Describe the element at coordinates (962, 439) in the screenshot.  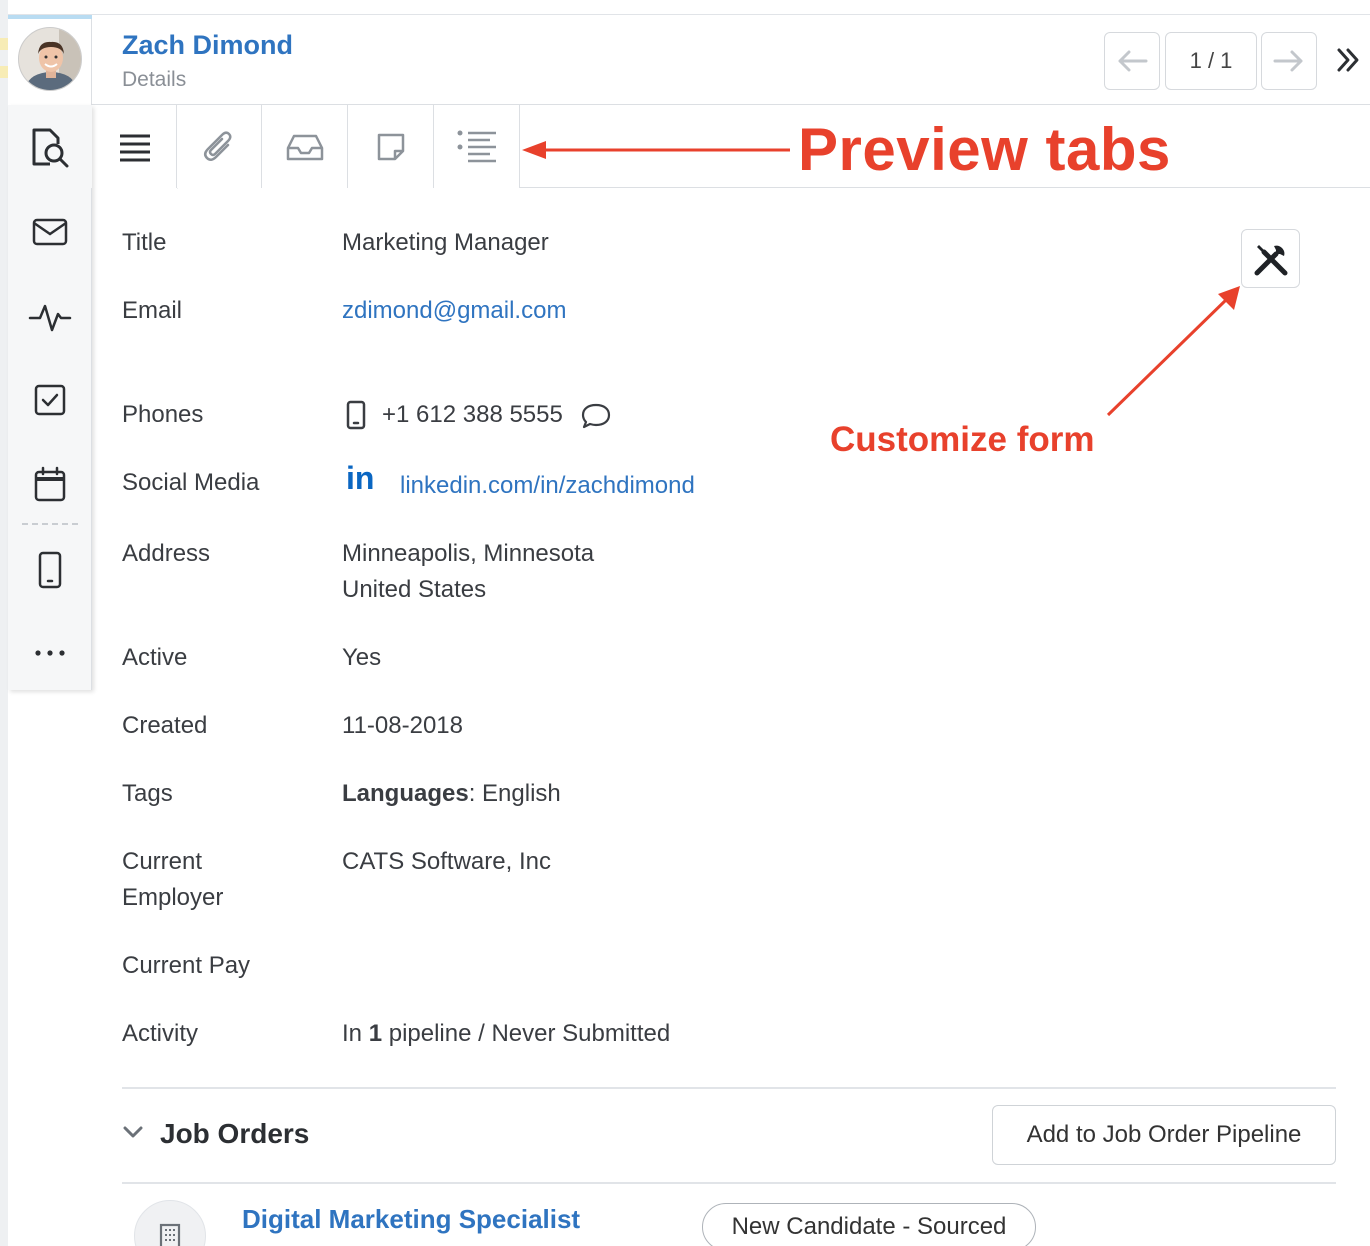
I see `annotation-customize-form: Customize form` at that location.